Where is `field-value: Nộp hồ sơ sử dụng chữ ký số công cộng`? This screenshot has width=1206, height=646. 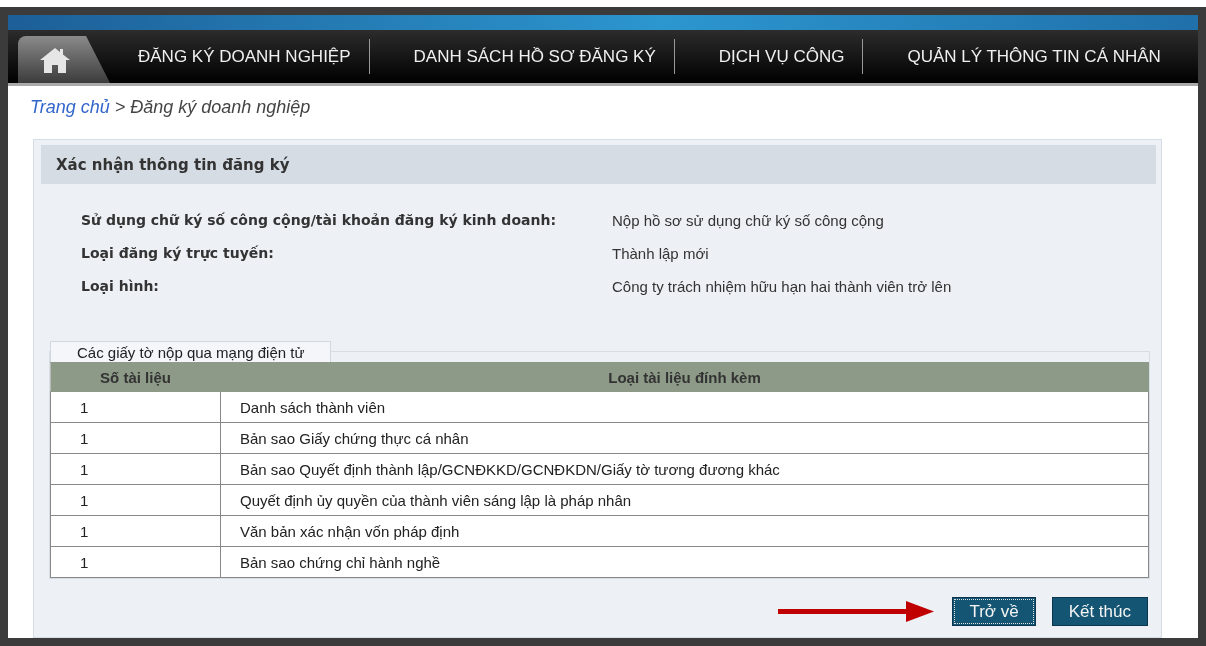 field-value: Nộp hồ sơ sử dụng chữ ký số công cộng is located at coordinates (748, 221).